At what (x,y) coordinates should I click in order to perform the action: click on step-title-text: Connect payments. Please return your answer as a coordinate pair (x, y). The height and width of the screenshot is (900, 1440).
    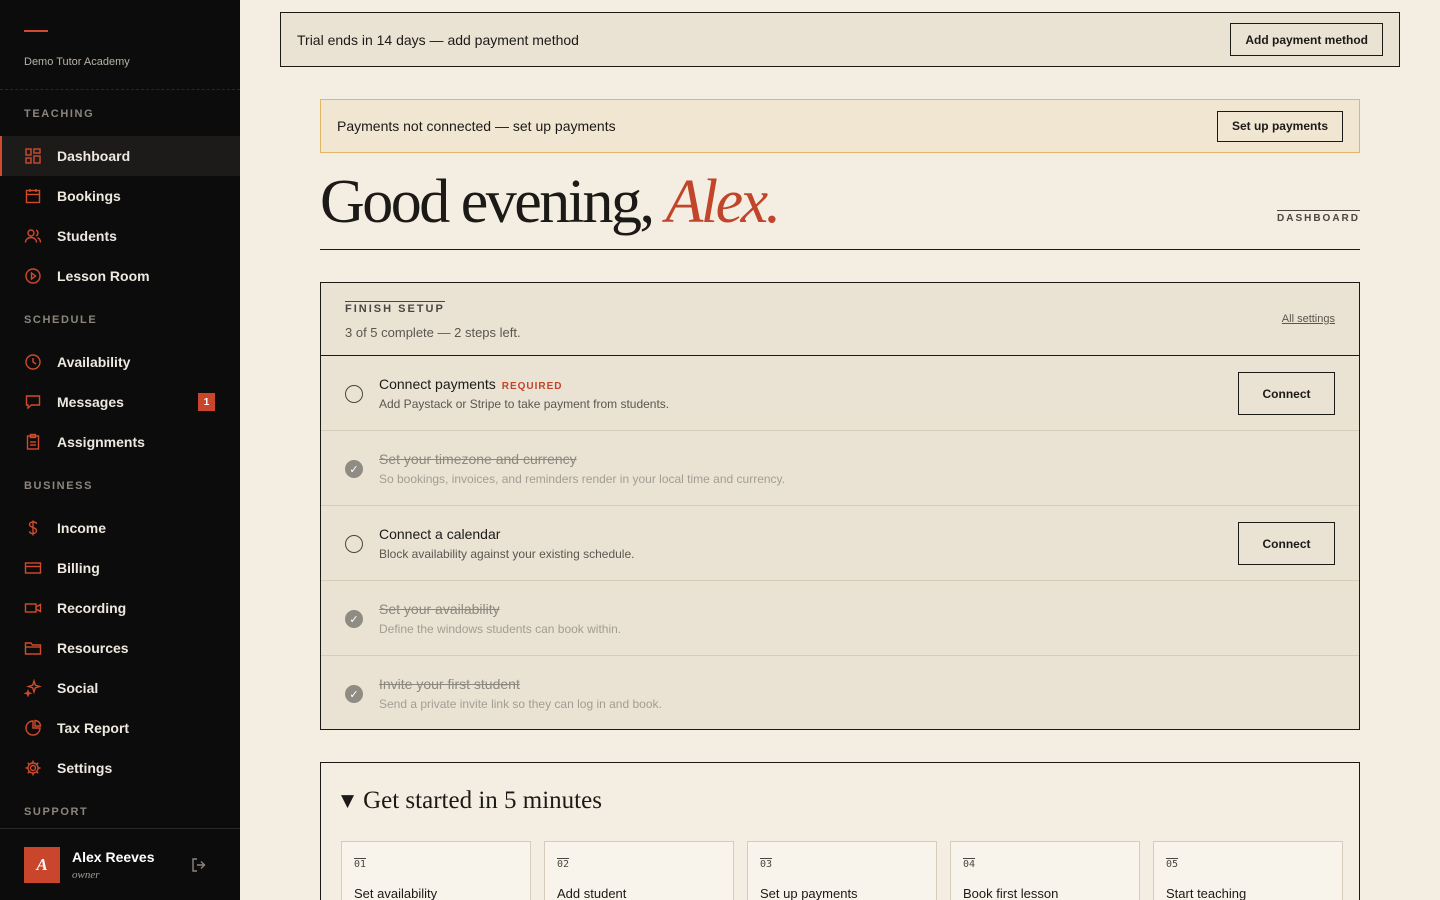
    Looking at the image, I should click on (437, 384).